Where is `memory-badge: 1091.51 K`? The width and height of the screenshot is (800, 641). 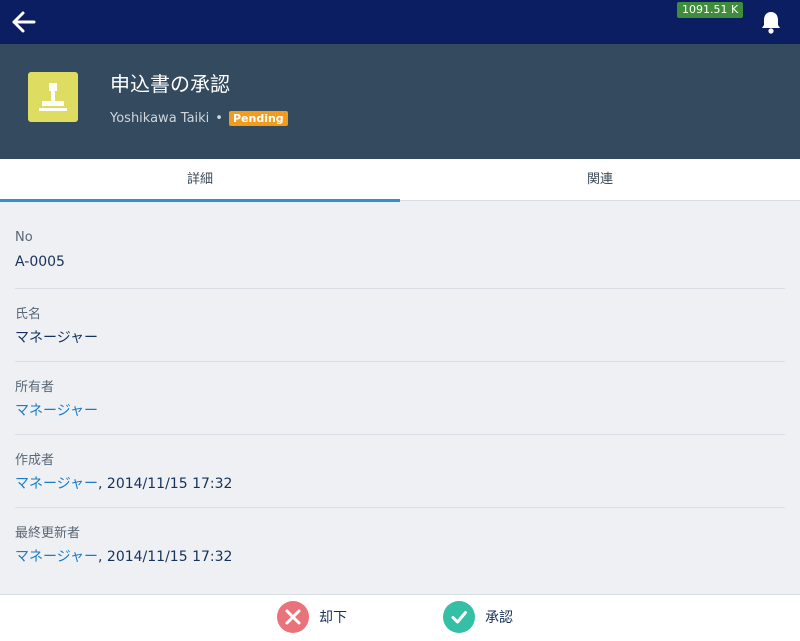
memory-badge: 1091.51 K is located at coordinates (710, 10).